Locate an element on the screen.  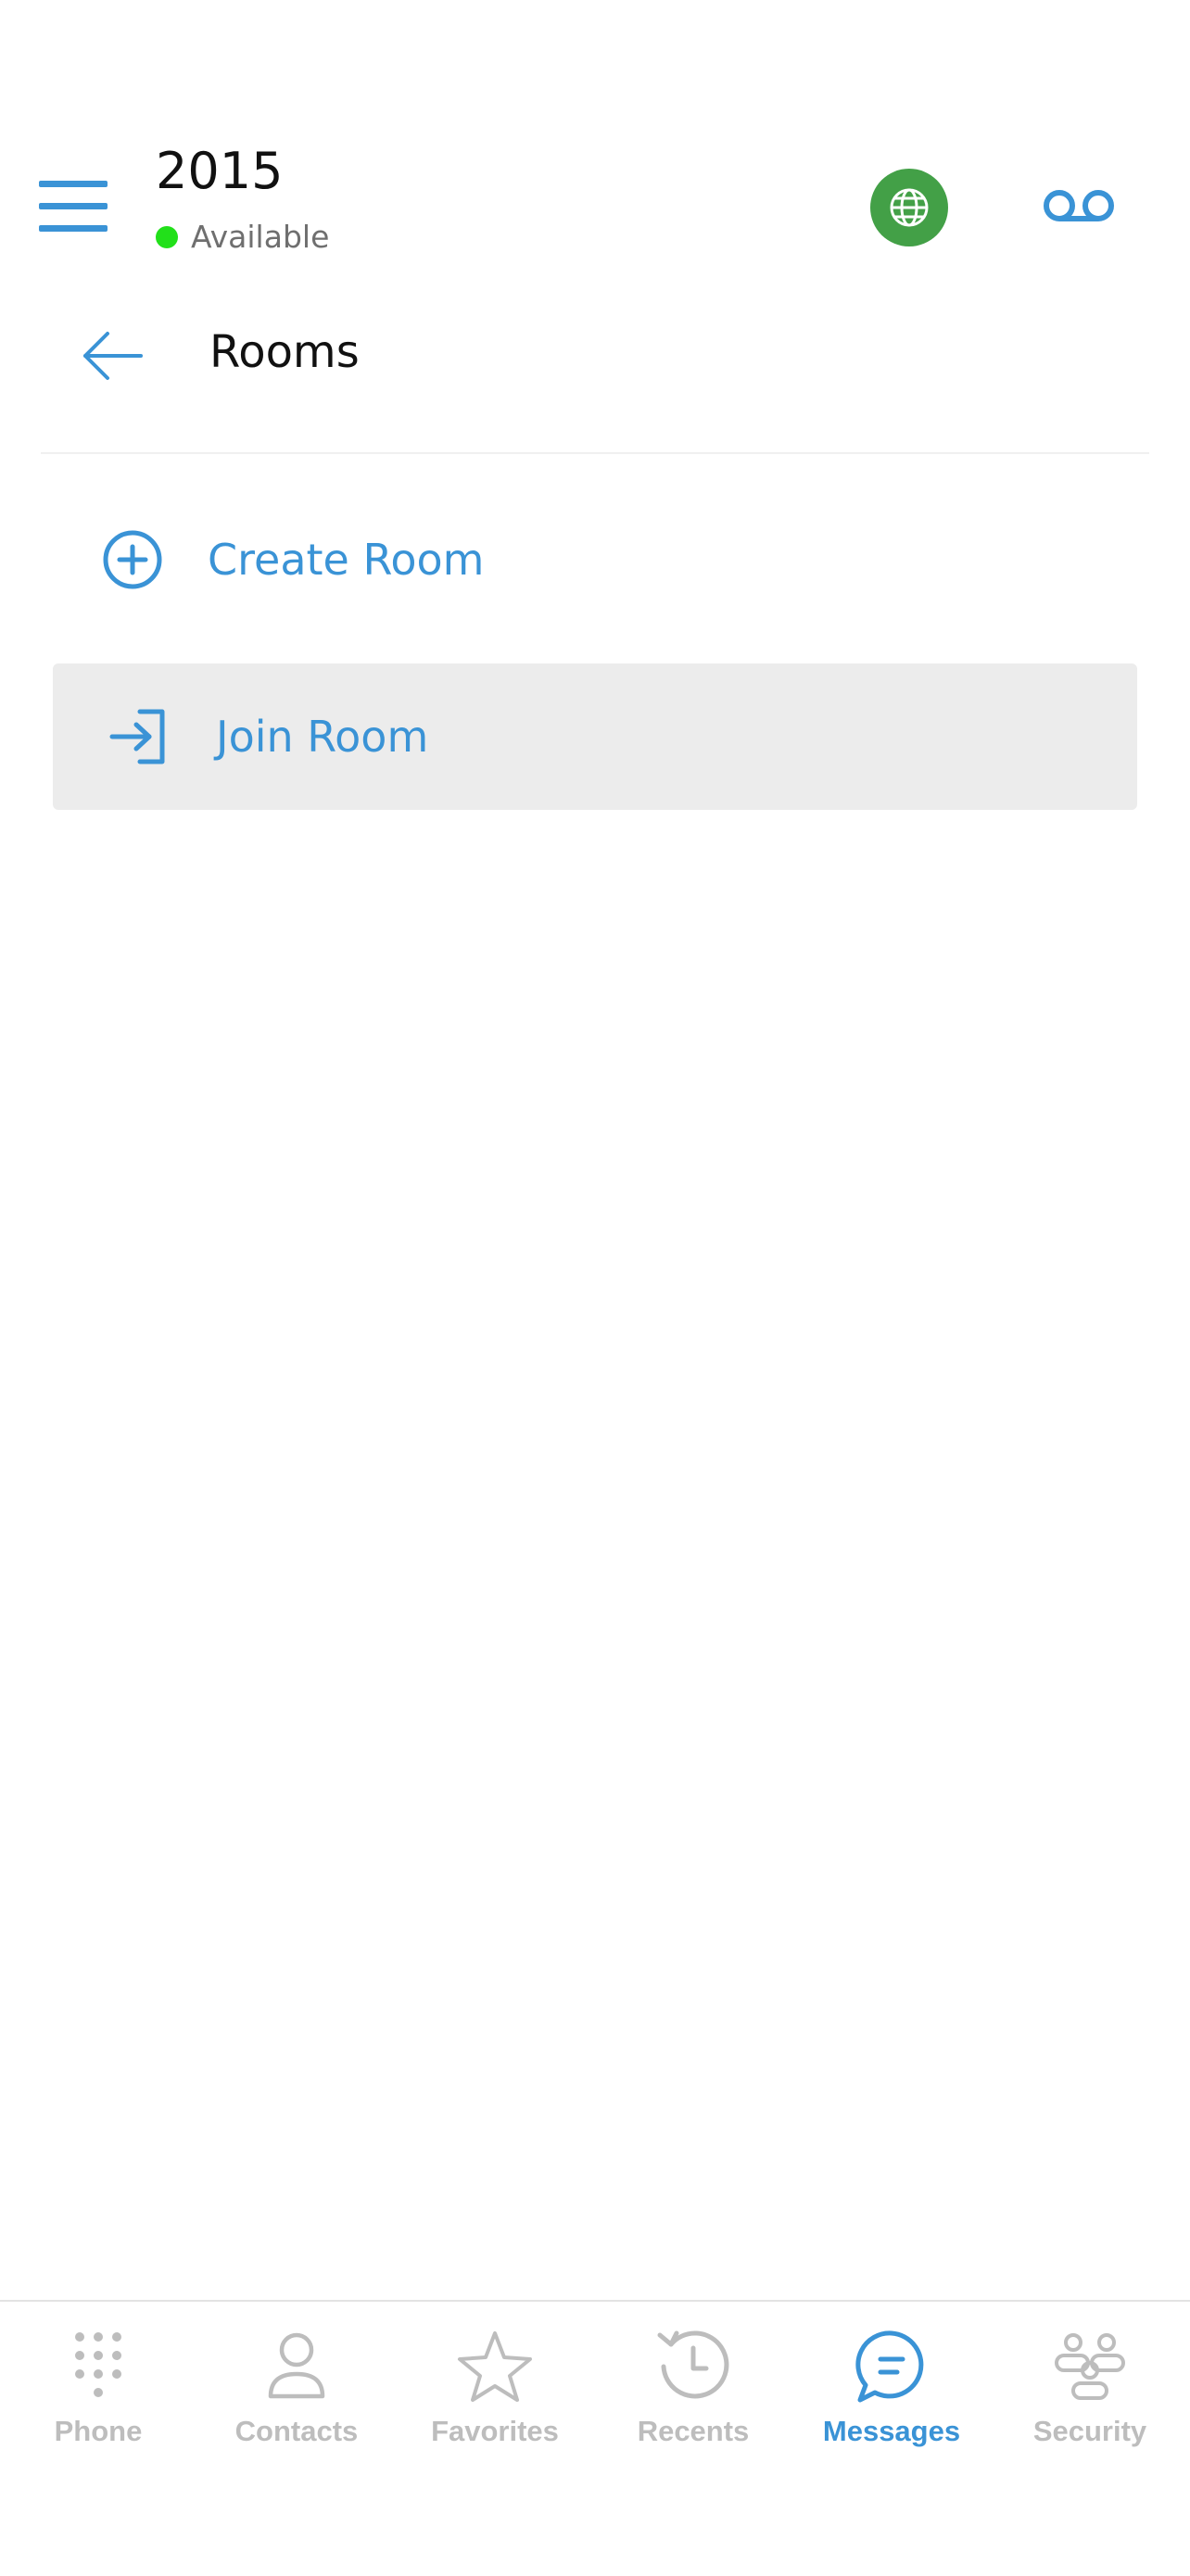
history-icon is located at coordinates (693, 2365).